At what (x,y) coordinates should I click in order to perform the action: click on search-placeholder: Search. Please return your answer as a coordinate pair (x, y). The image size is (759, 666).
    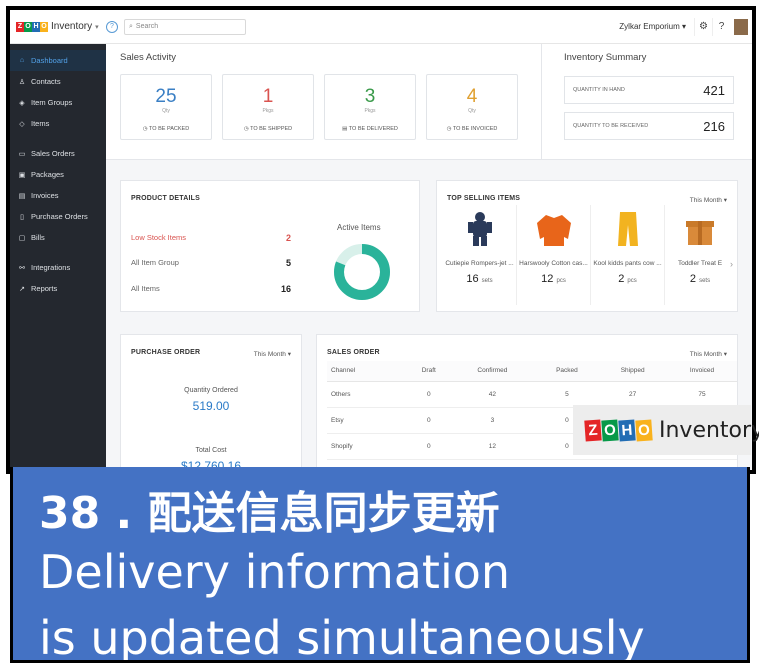
    Looking at the image, I should click on (147, 26).